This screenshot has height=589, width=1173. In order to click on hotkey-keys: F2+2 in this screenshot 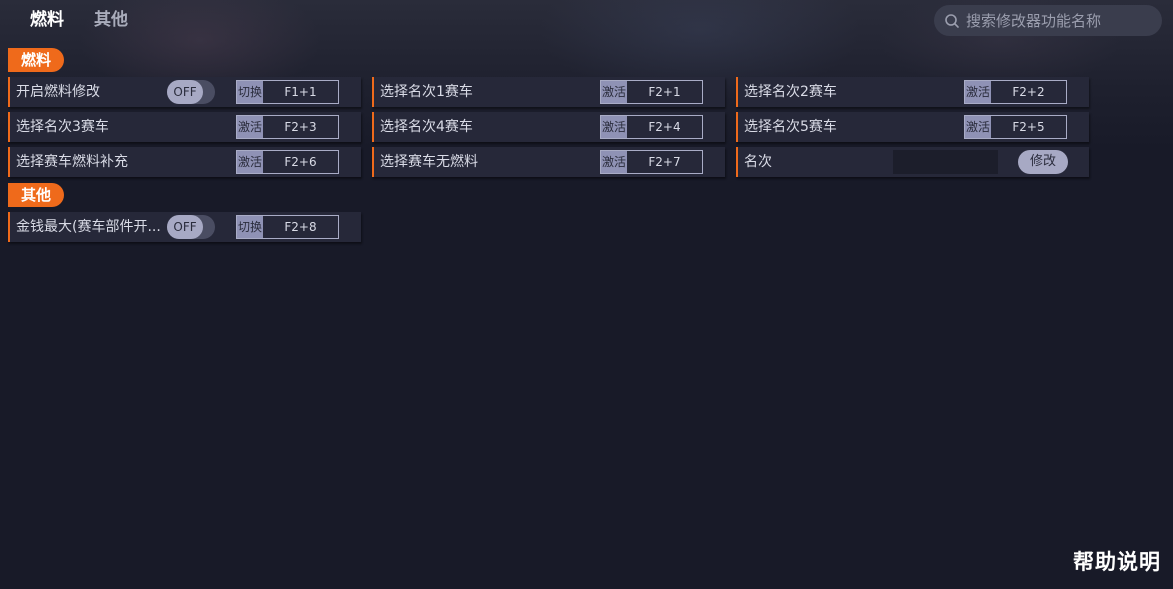, I will do `click(1028, 92)`.